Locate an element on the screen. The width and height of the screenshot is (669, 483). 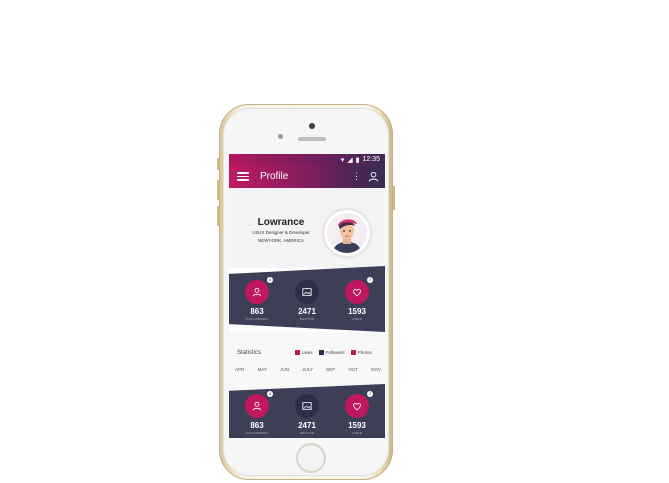
legend-followers: Followers is located at coordinates (331, 352).